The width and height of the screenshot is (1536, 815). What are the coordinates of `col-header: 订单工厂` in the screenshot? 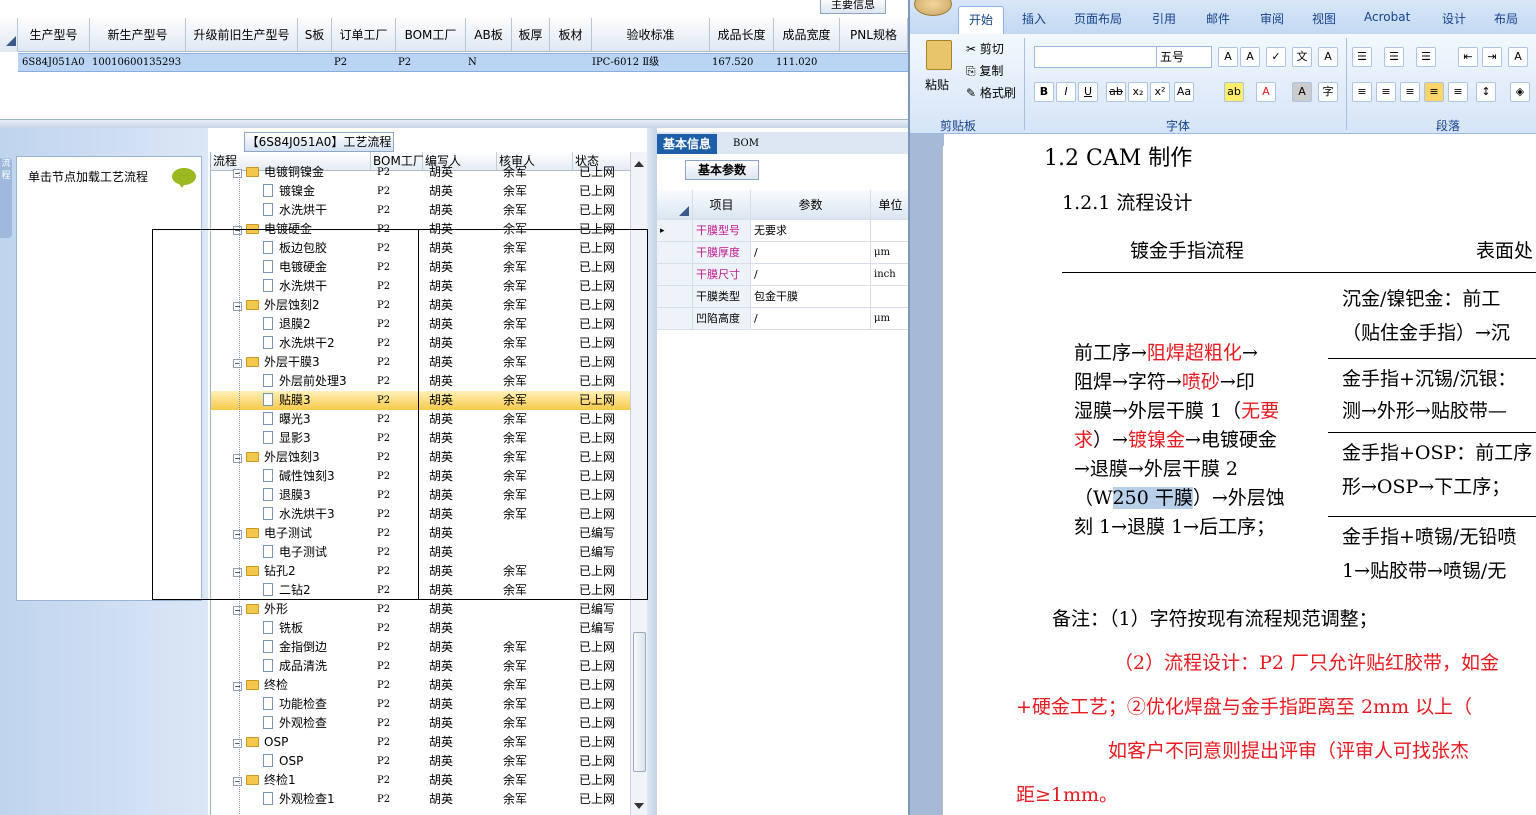 It's located at (364, 35).